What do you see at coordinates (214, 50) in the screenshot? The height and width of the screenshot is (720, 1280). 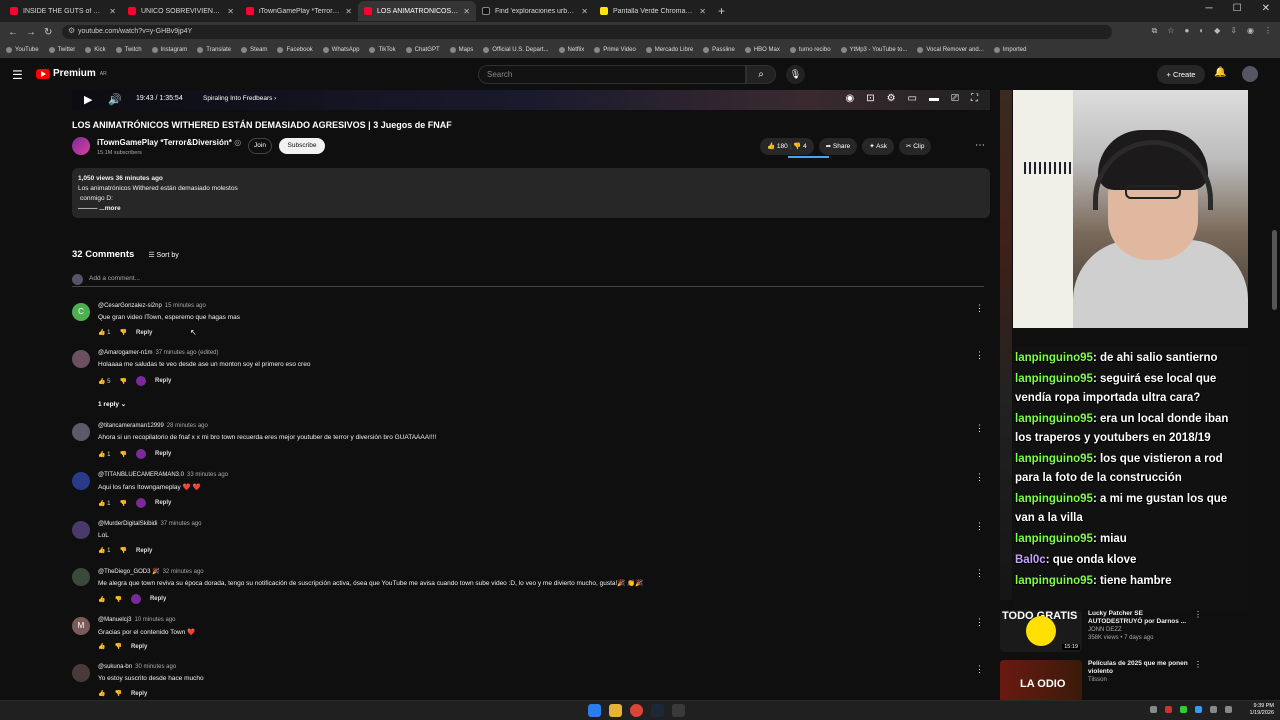 I see `bookmark-item: Translate` at bounding box center [214, 50].